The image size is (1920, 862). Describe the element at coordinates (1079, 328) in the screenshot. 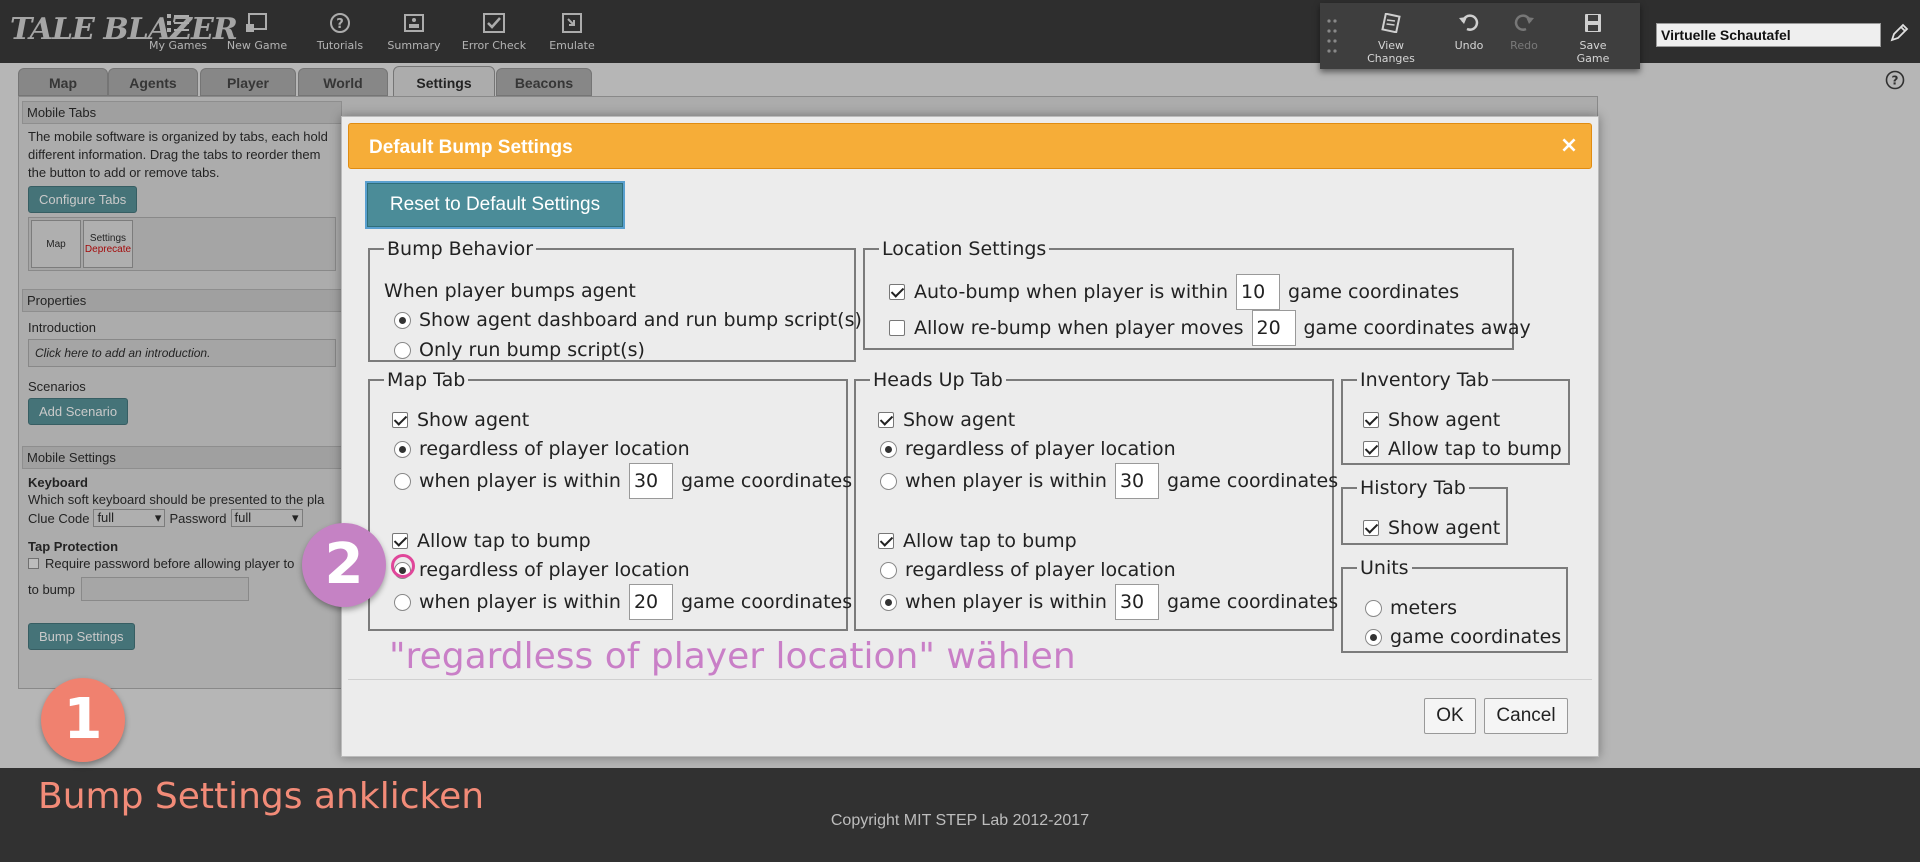

I see `rebump-label: Allow re-bump when player moves` at that location.